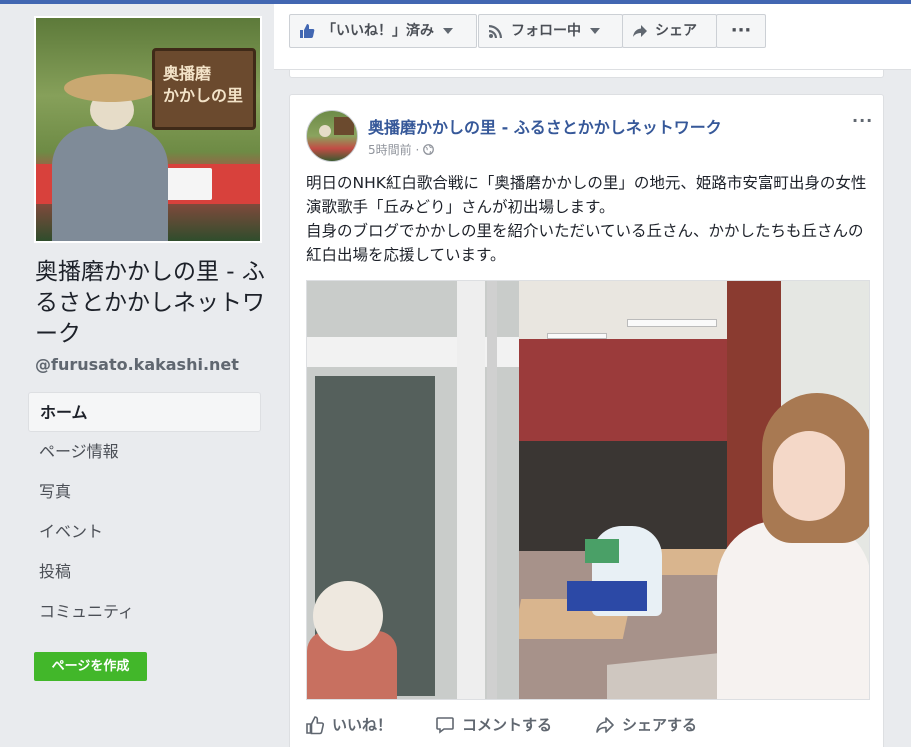 The height and width of the screenshot is (747, 911). I want to click on globe-icon, so click(429, 149).